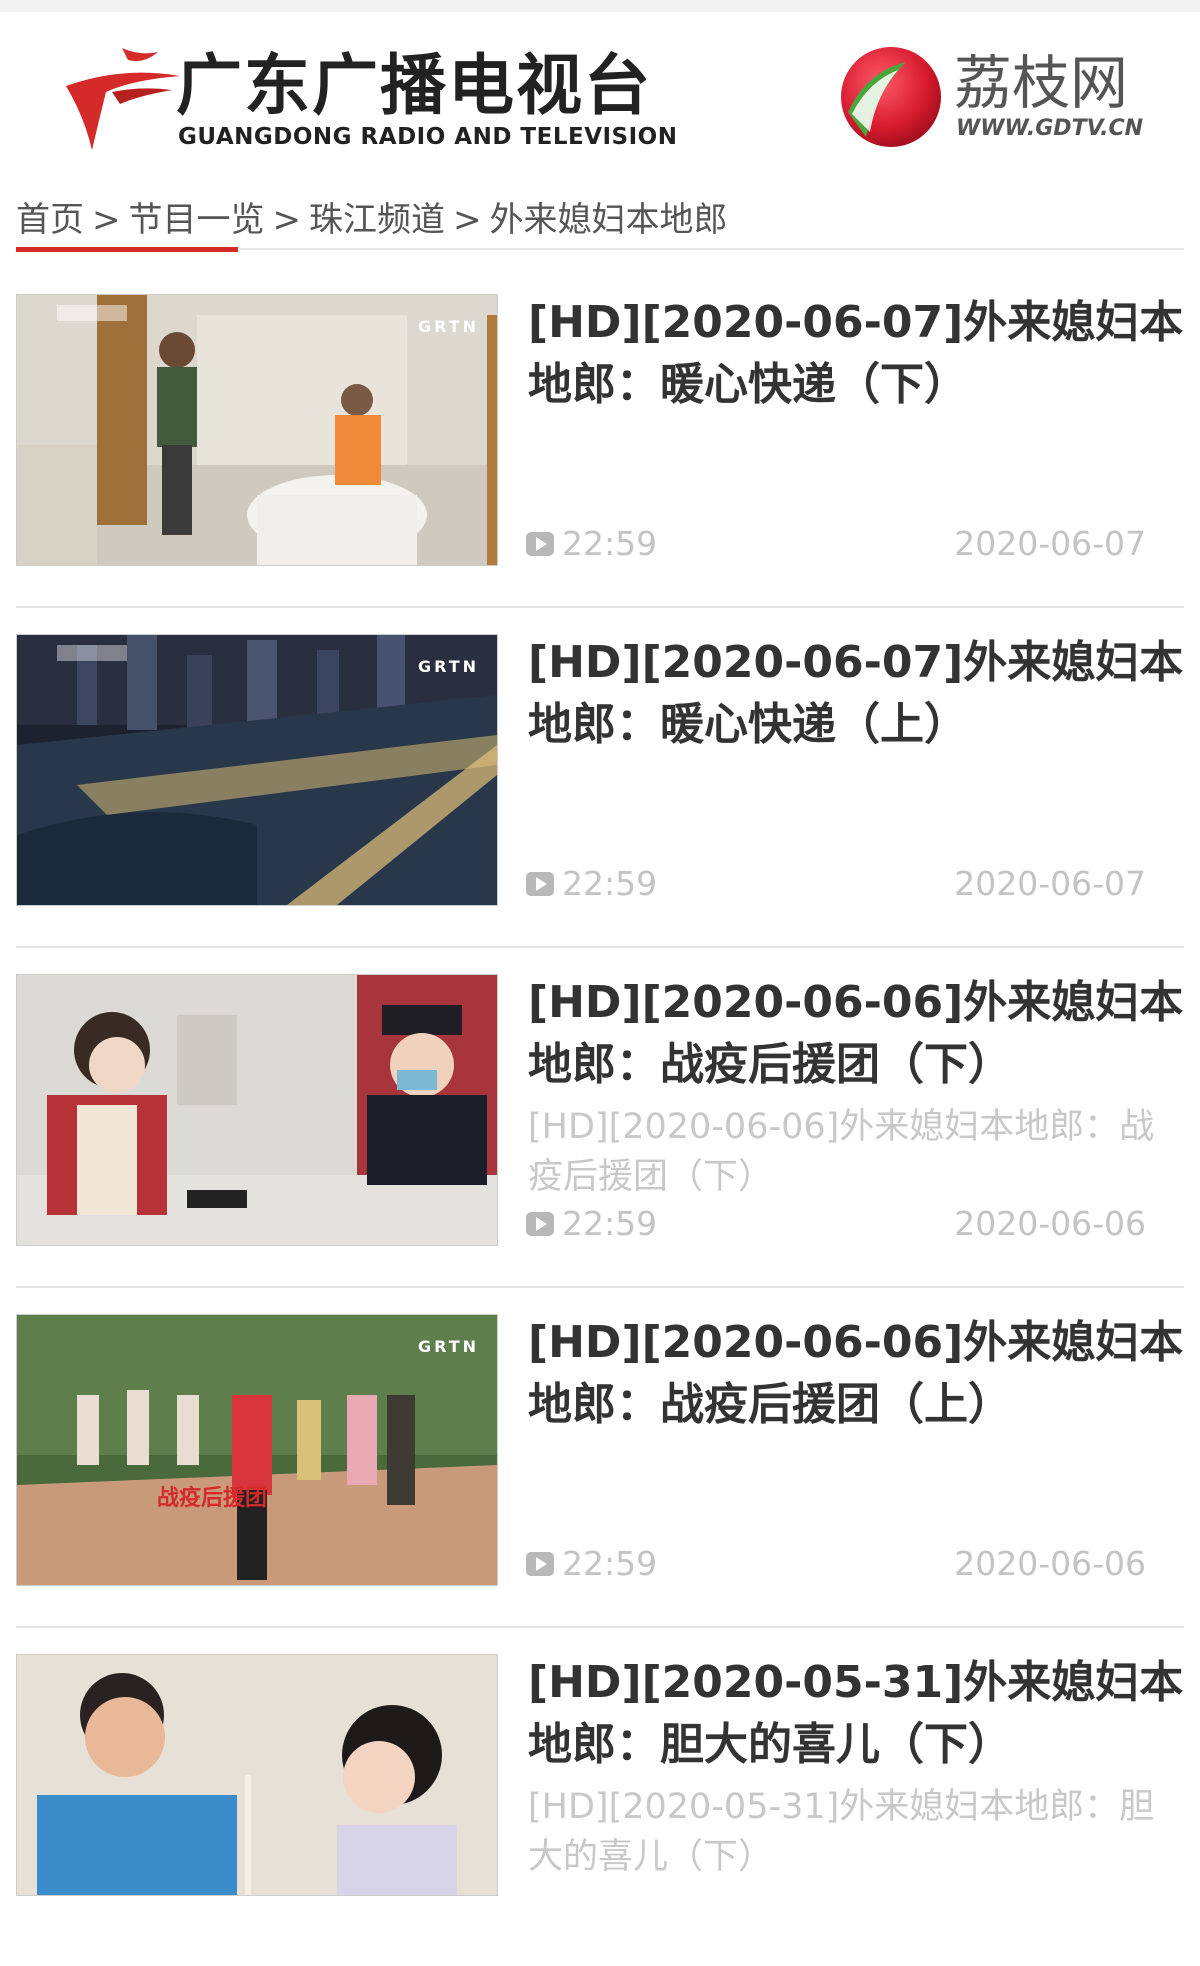 The height and width of the screenshot is (1966, 1200). I want to click on breadcrumb: 首页 > 节目一览 > 珠江频道 > 外来媳妇本地郎, so click(600, 224).